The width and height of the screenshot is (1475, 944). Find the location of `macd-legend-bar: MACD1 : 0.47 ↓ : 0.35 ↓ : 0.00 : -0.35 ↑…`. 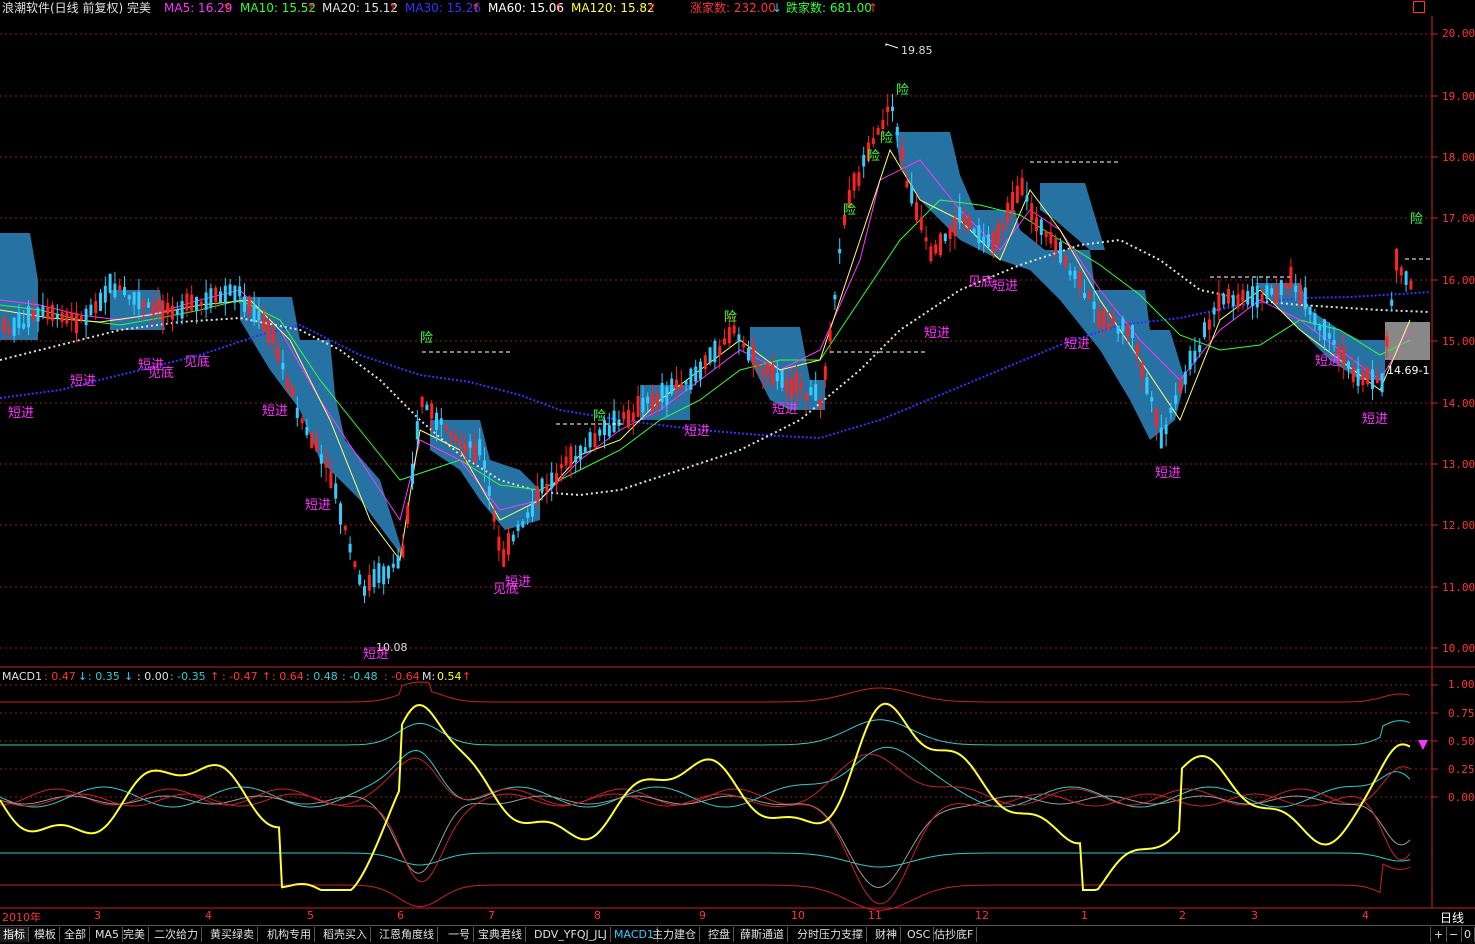

macd-legend-bar: MACD1 : 0.47 ↓ : 0.35 ↓ : 0.00 : -0.35 ↑… is located at coordinates (715, 677).